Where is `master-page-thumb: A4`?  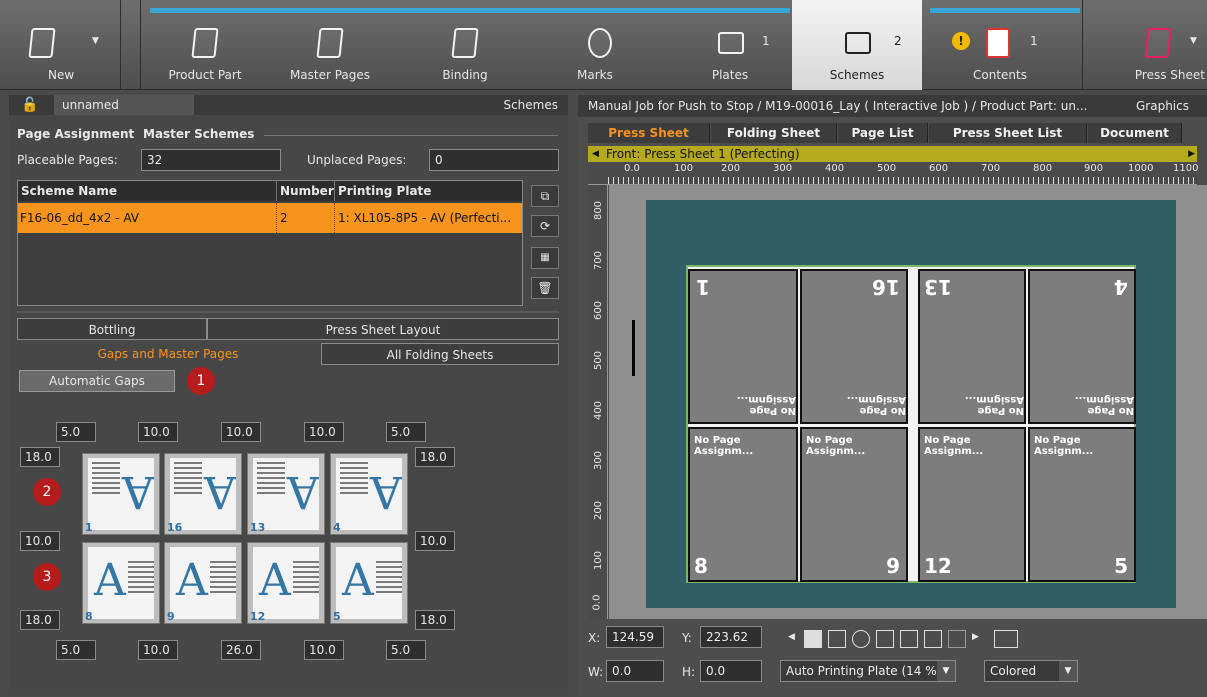
master-page-thumb: A4 is located at coordinates (369, 494).